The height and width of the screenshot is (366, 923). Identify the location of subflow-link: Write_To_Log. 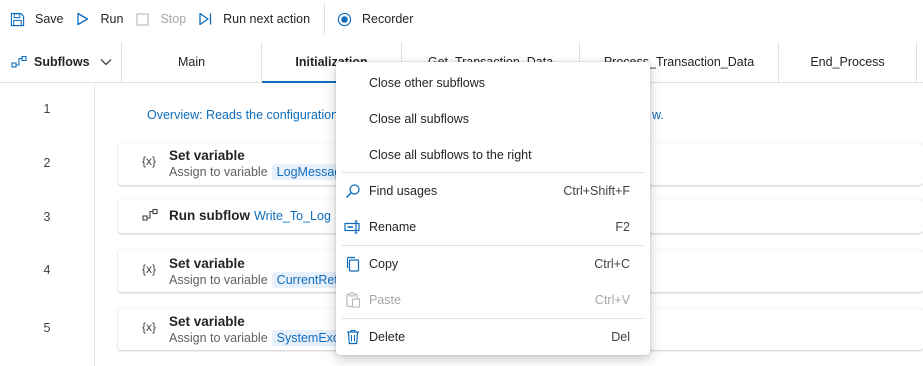
(292, 216).